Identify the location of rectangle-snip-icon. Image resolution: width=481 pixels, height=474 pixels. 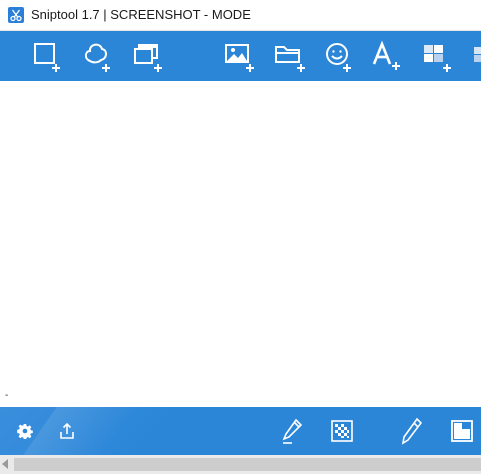
(48, 56).